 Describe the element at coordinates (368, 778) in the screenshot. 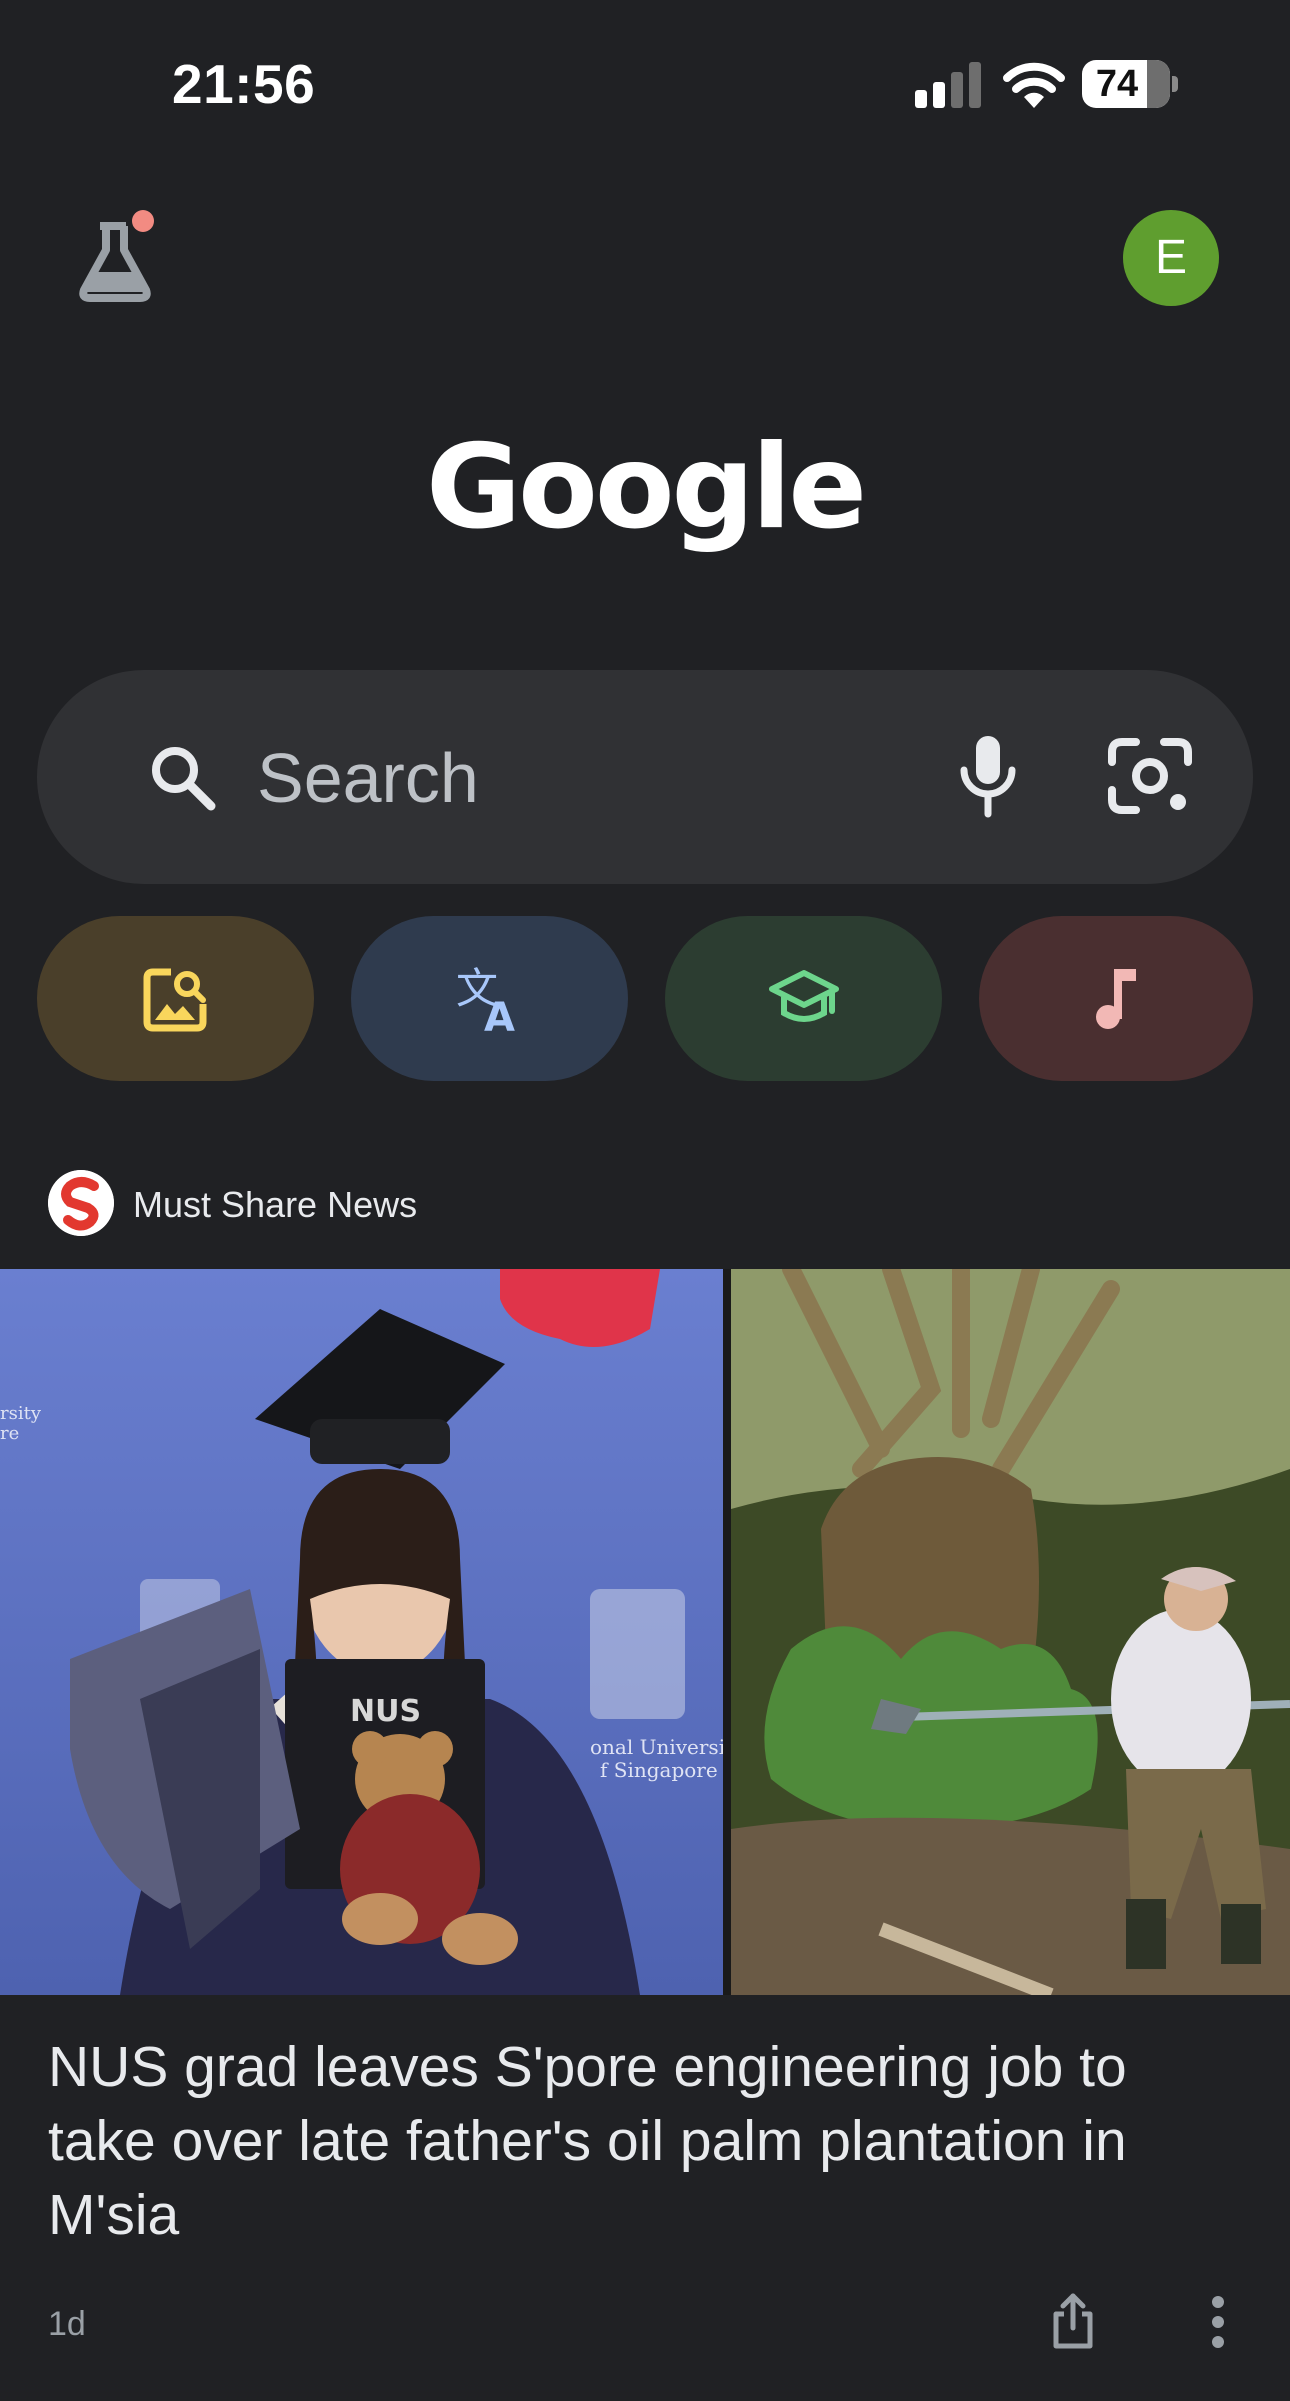

I see `search-input: Search` at that location.